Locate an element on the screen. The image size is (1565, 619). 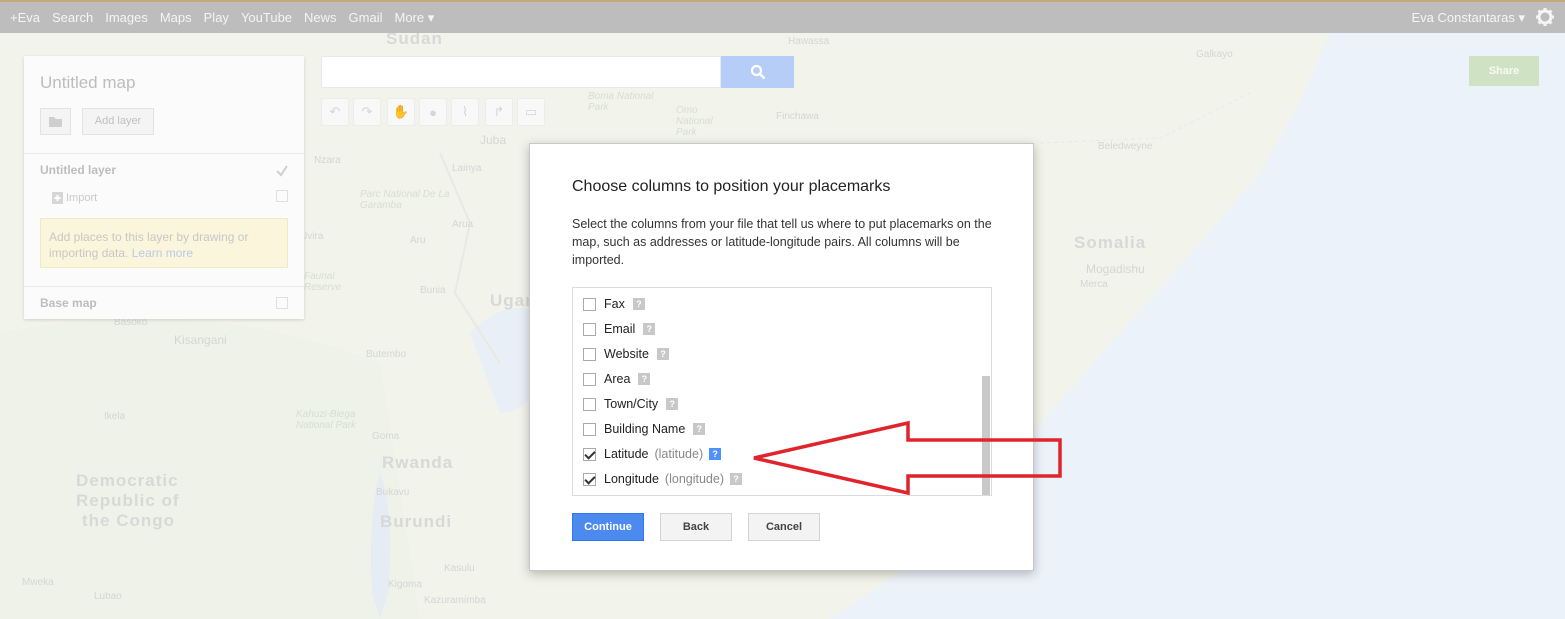
base-map-options-icon is located at coordinates (282, 303).